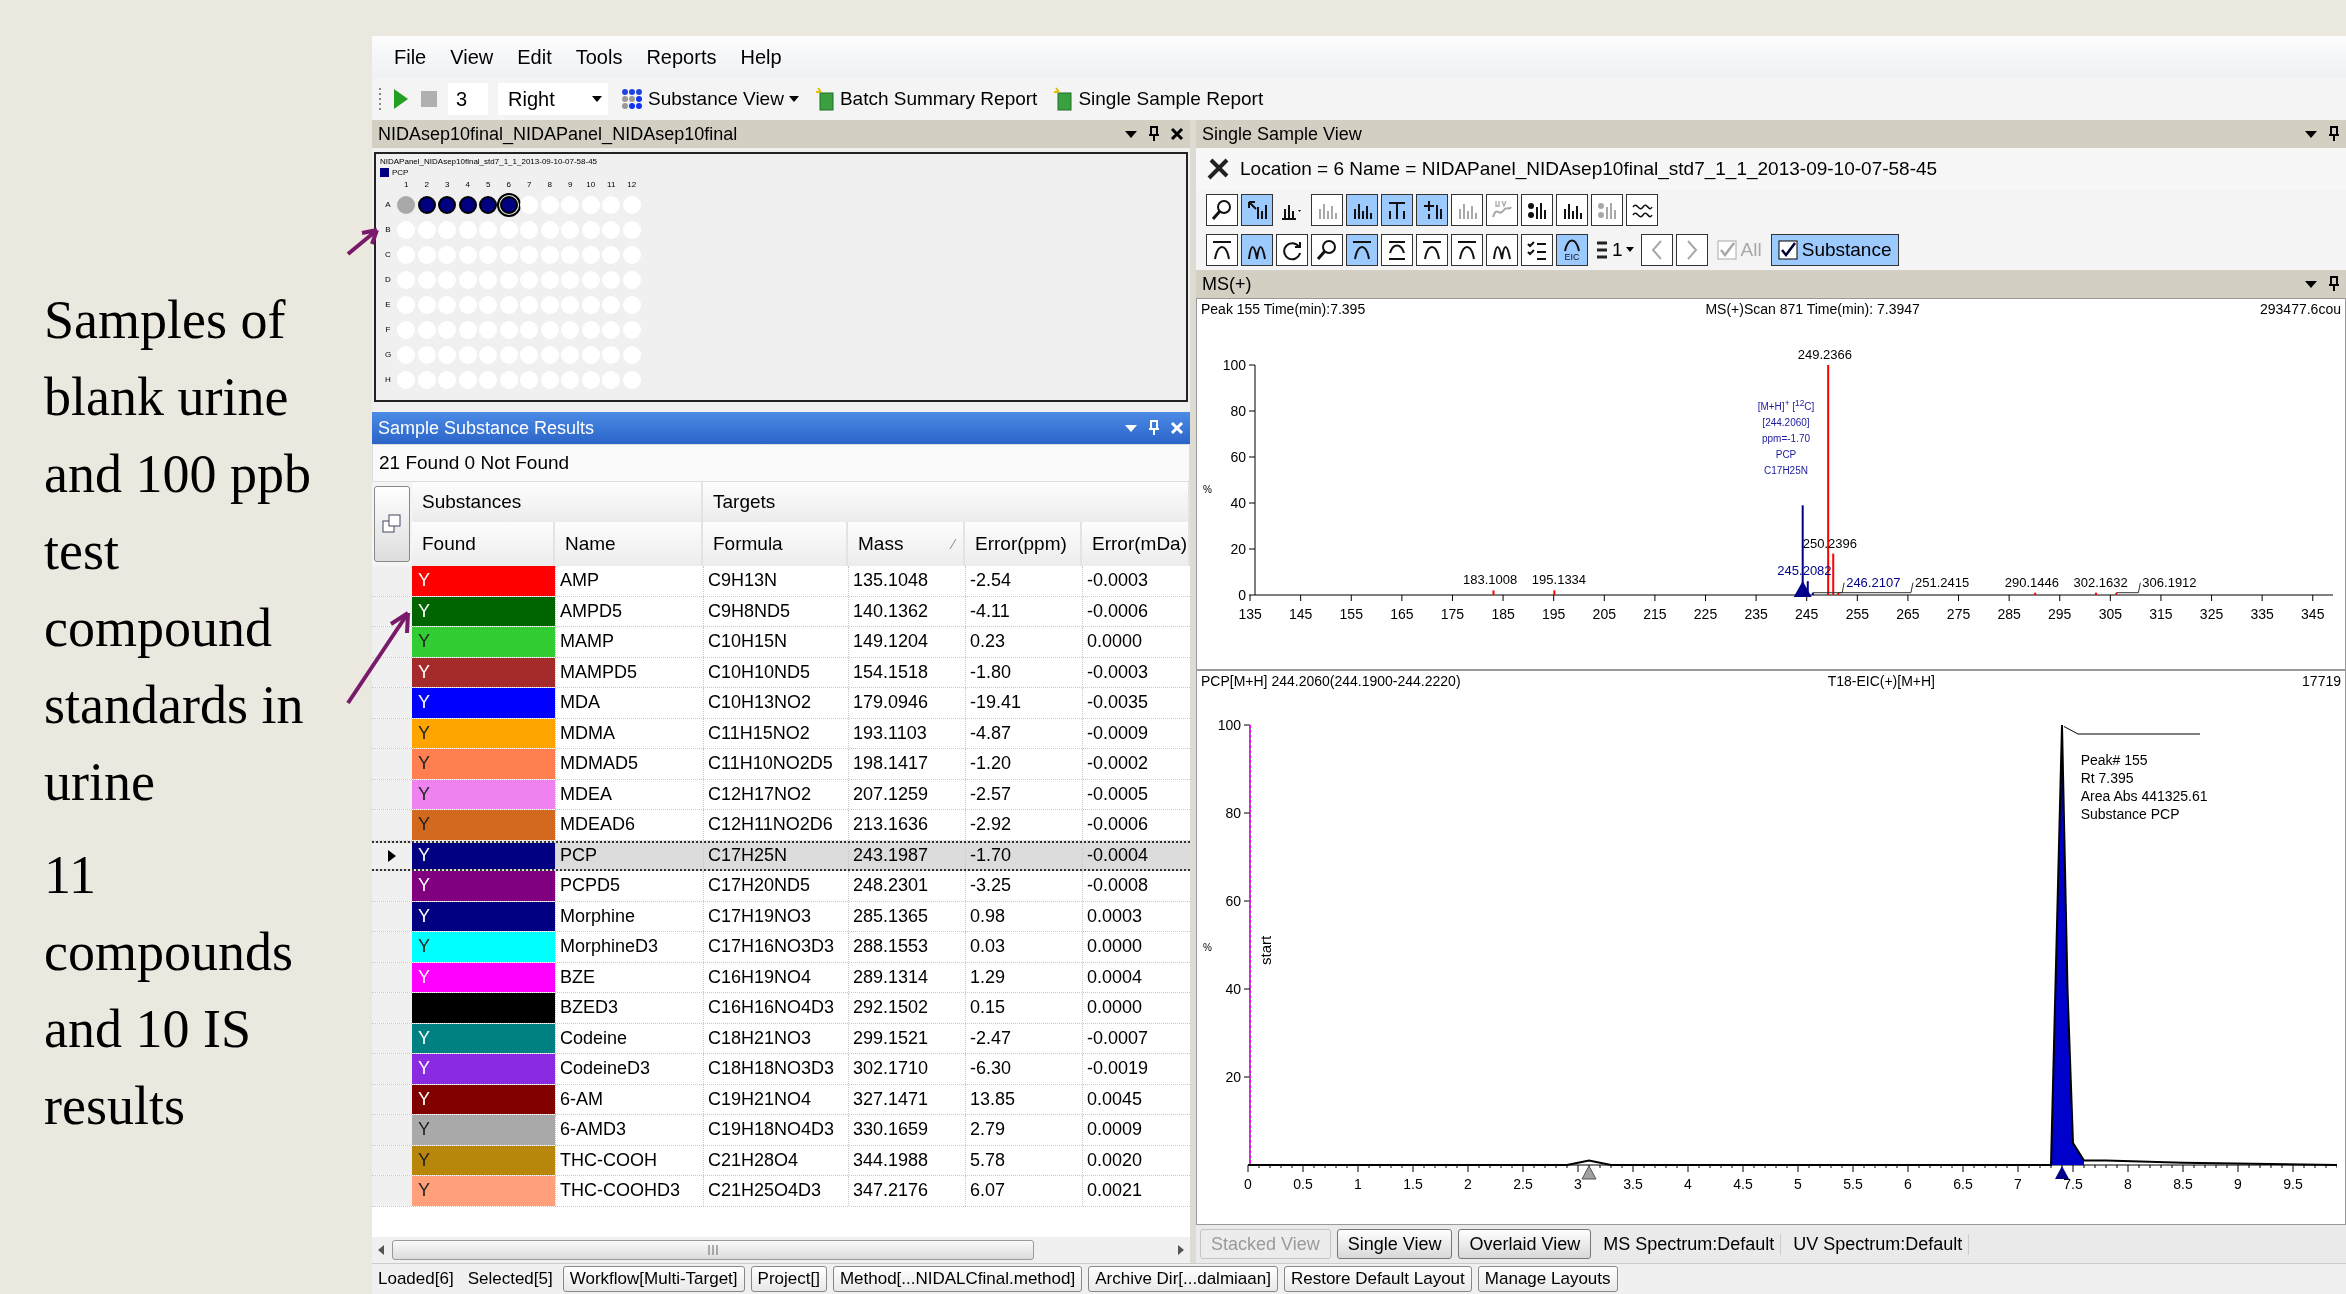 The width and height of the screenshot is (2346, 1294). Describe the element at coordinates (1158, 99) in the screenshot. I see `toolbar-button: Single Sample Report` at that location.